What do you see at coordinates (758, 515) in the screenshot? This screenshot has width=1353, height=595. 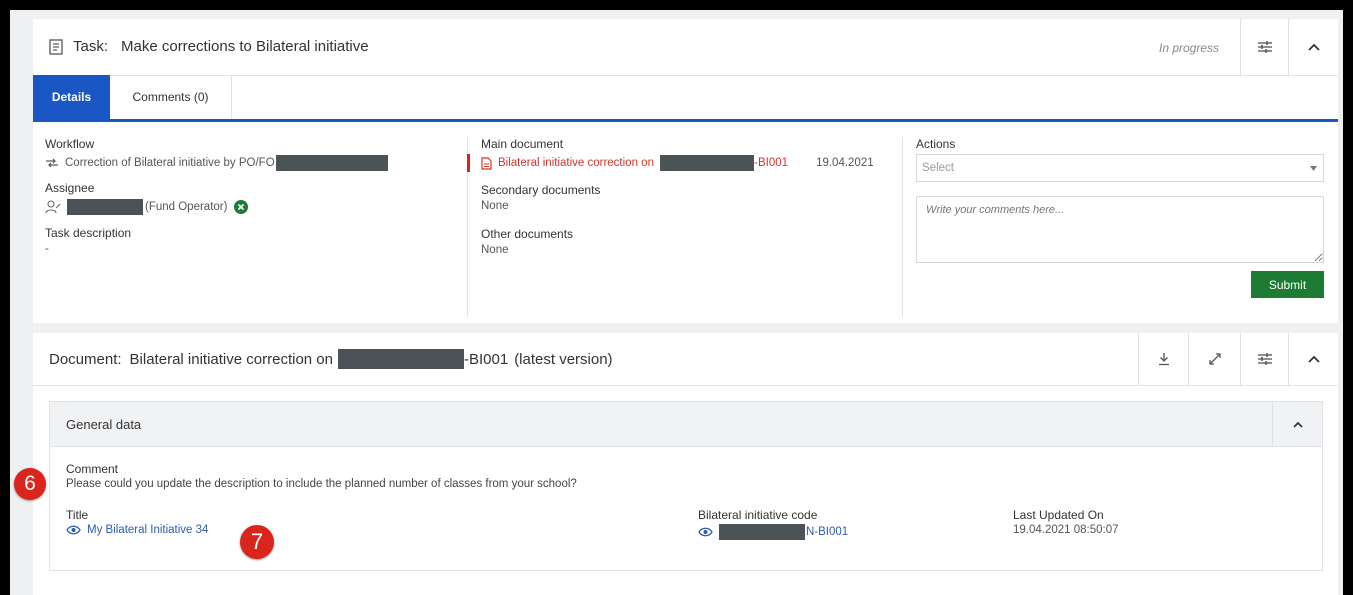 I see `code-label: Bilateral initiative code` at bounding box center [758, 515].